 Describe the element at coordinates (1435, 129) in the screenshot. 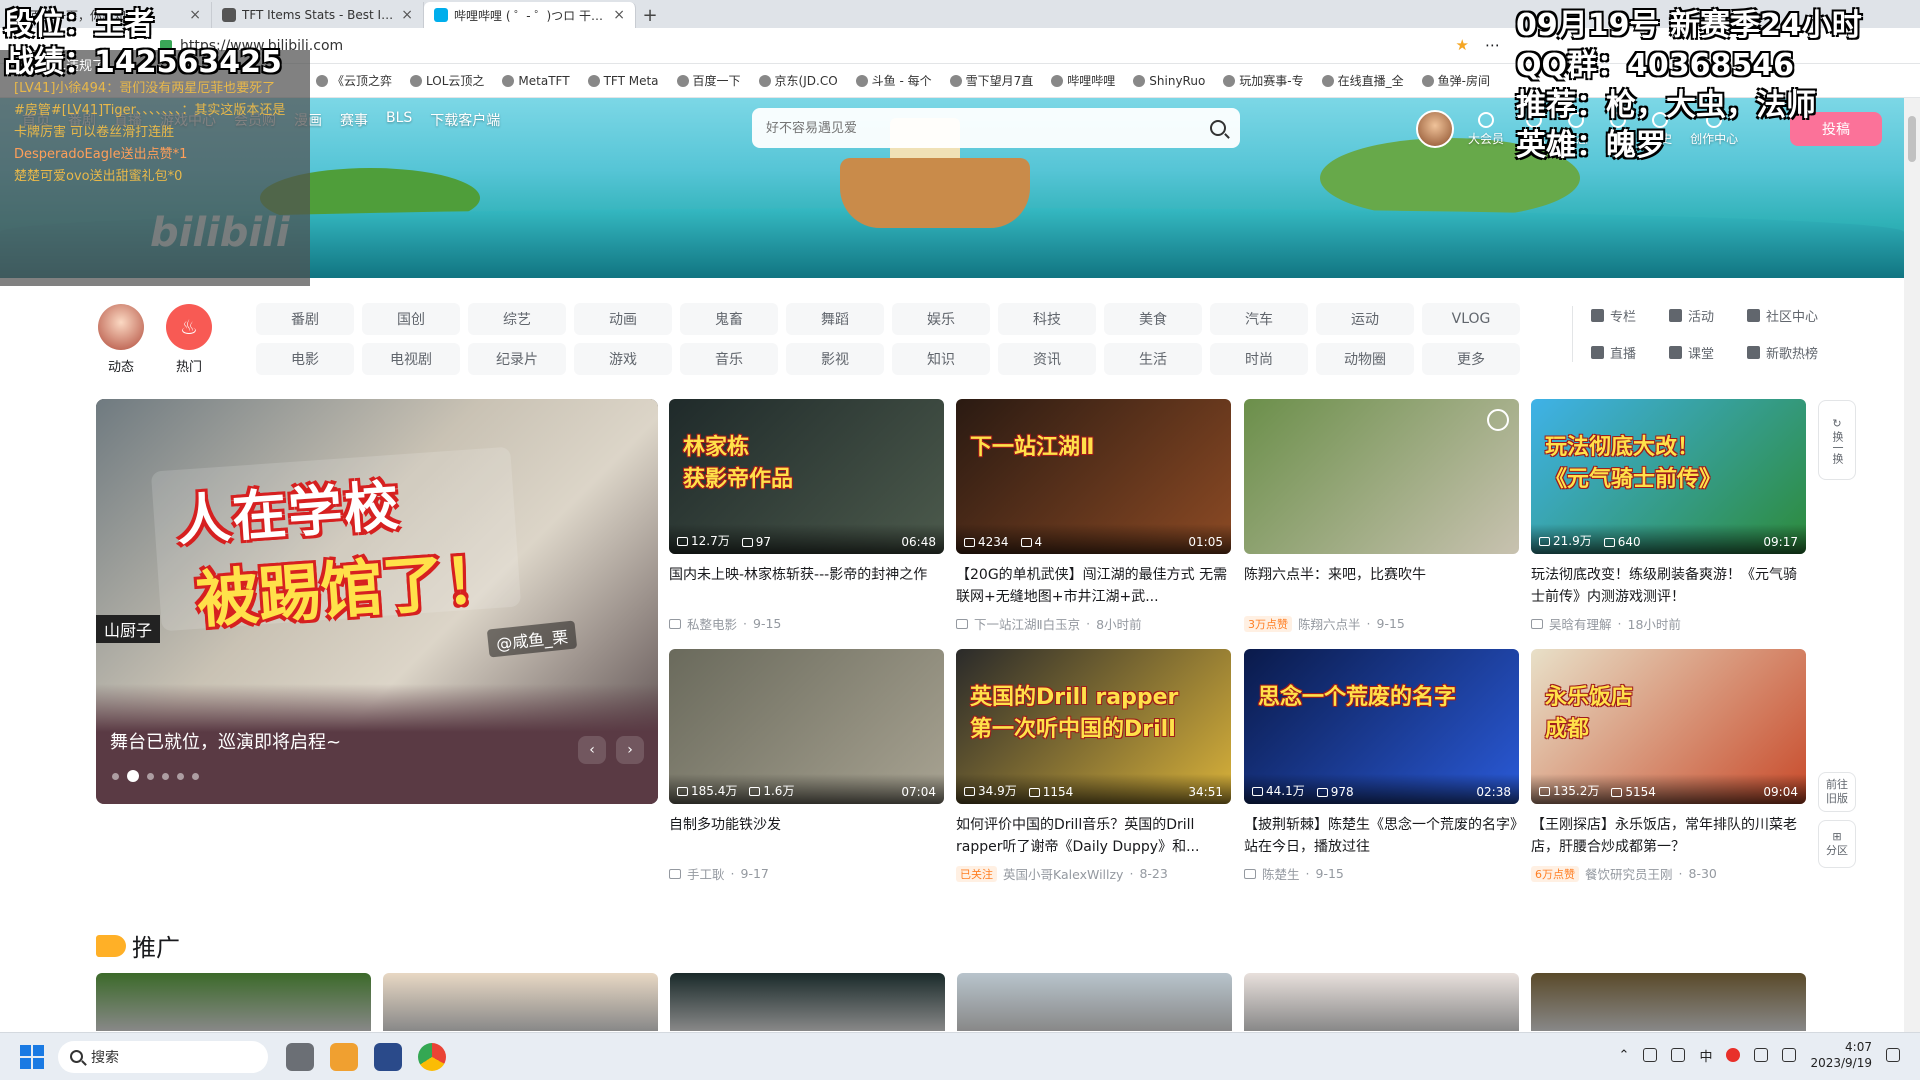

I see `user-avatar` at that location.